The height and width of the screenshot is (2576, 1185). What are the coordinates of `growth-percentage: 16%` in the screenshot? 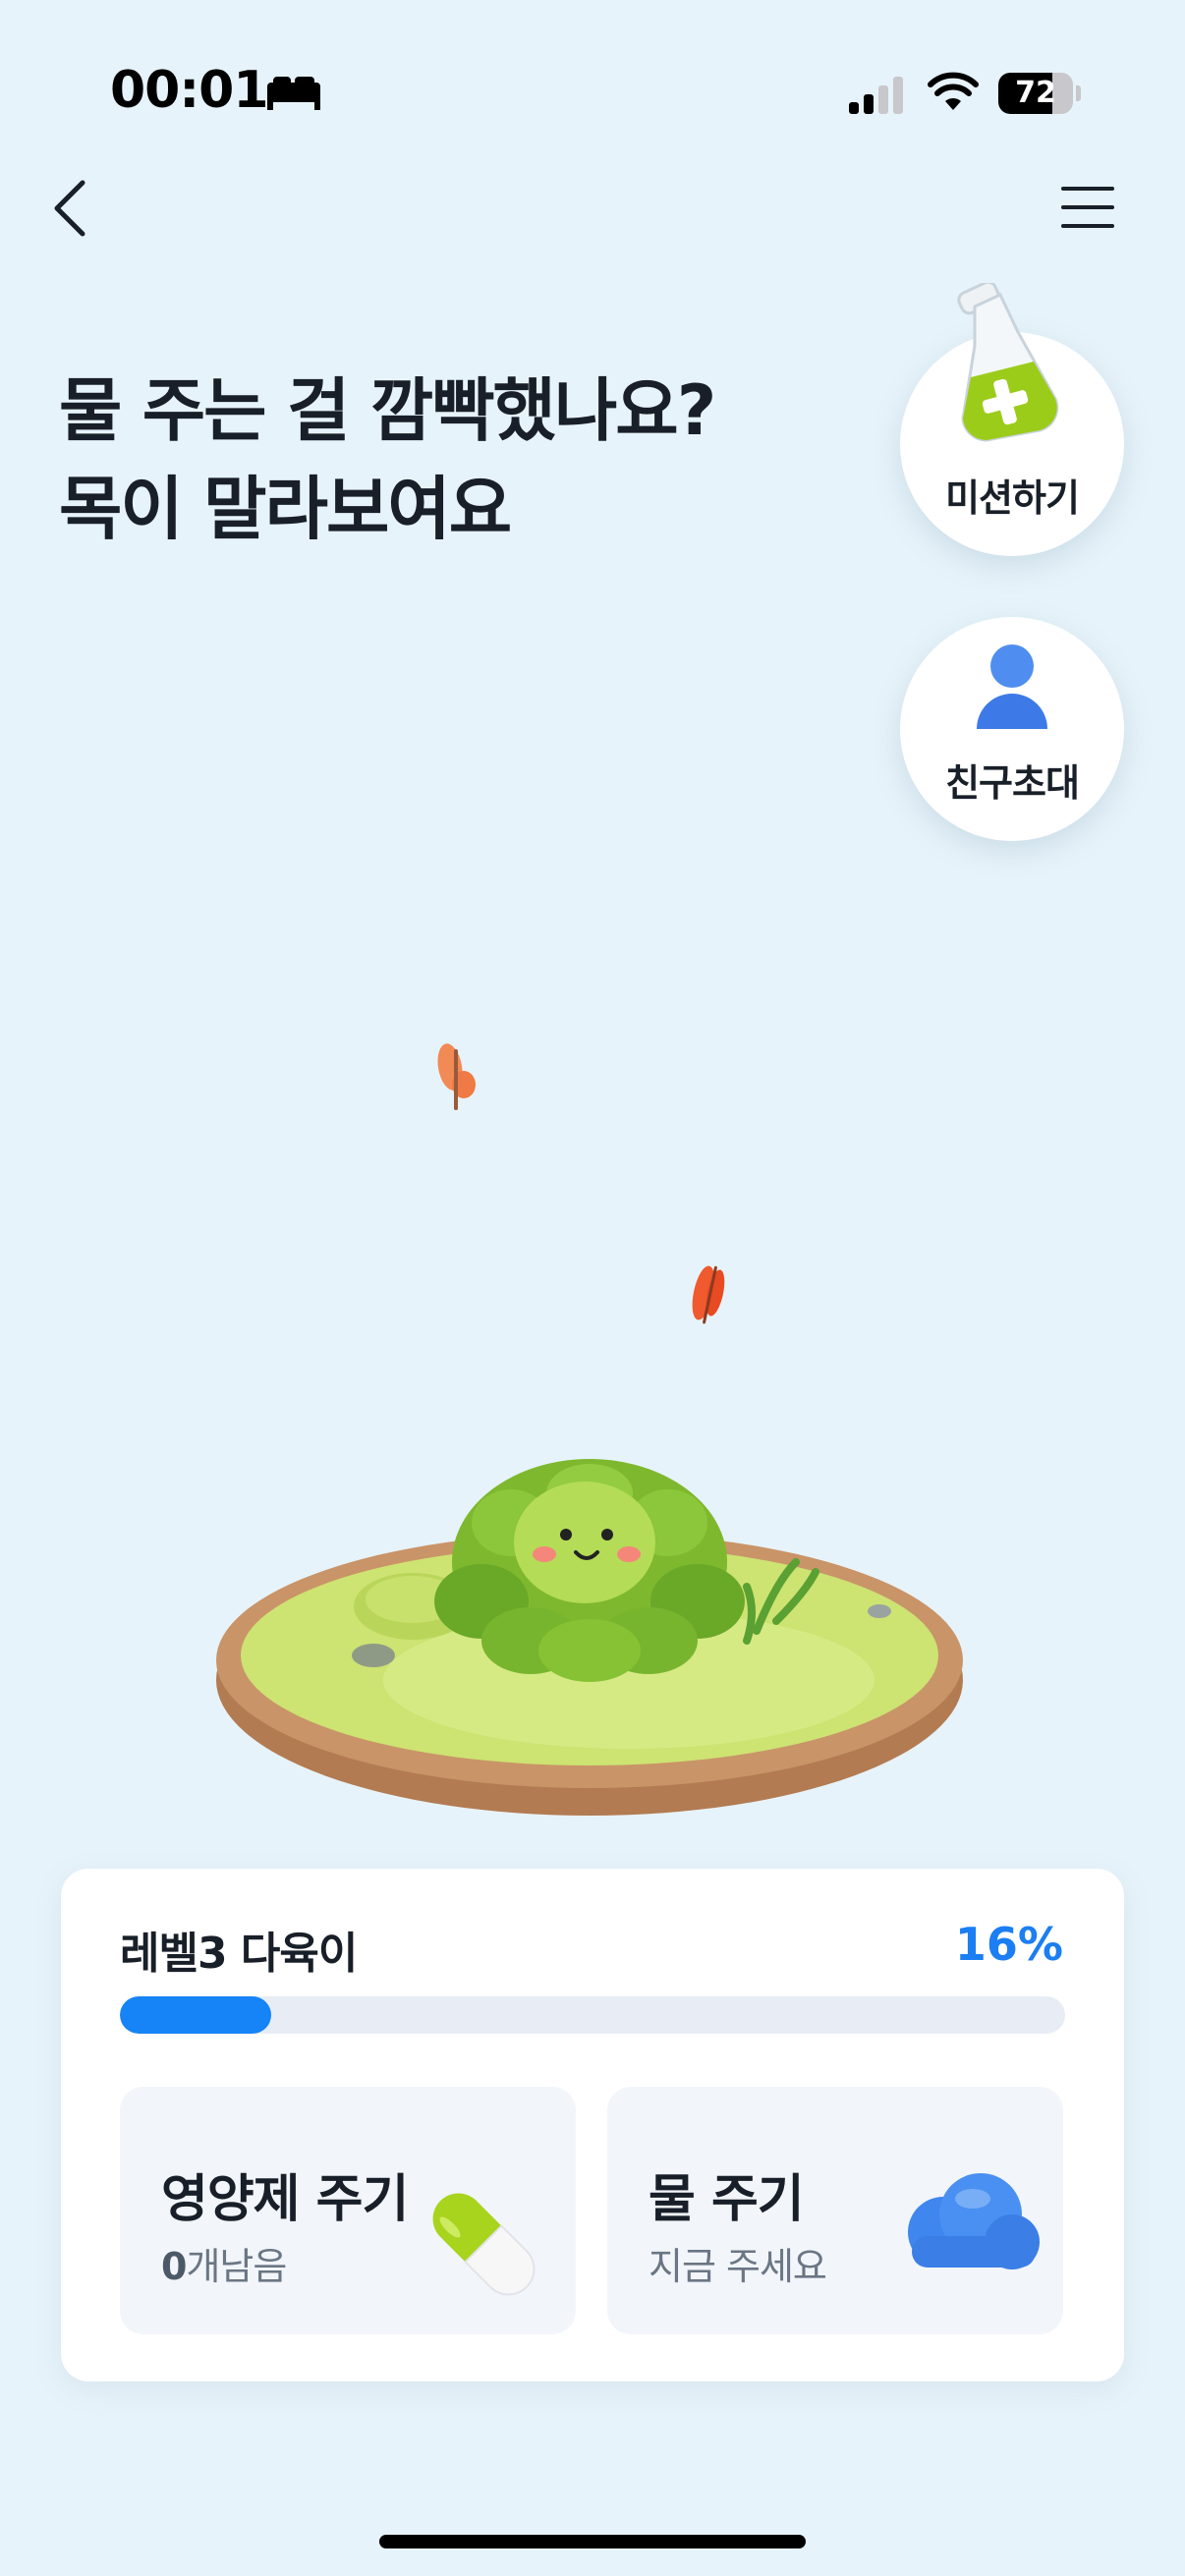 It's located at (1009, 1944).